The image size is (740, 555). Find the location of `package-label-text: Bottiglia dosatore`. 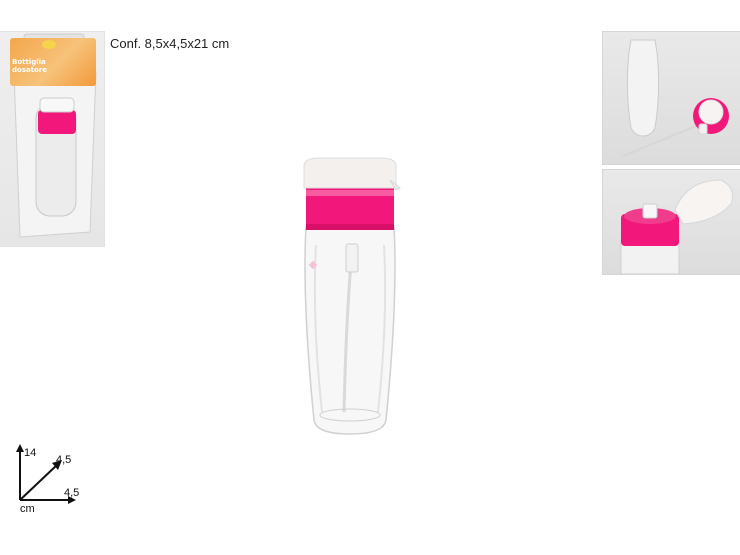

package-label-text: Bottiglia dosatore is located at coordinates (42, 66).